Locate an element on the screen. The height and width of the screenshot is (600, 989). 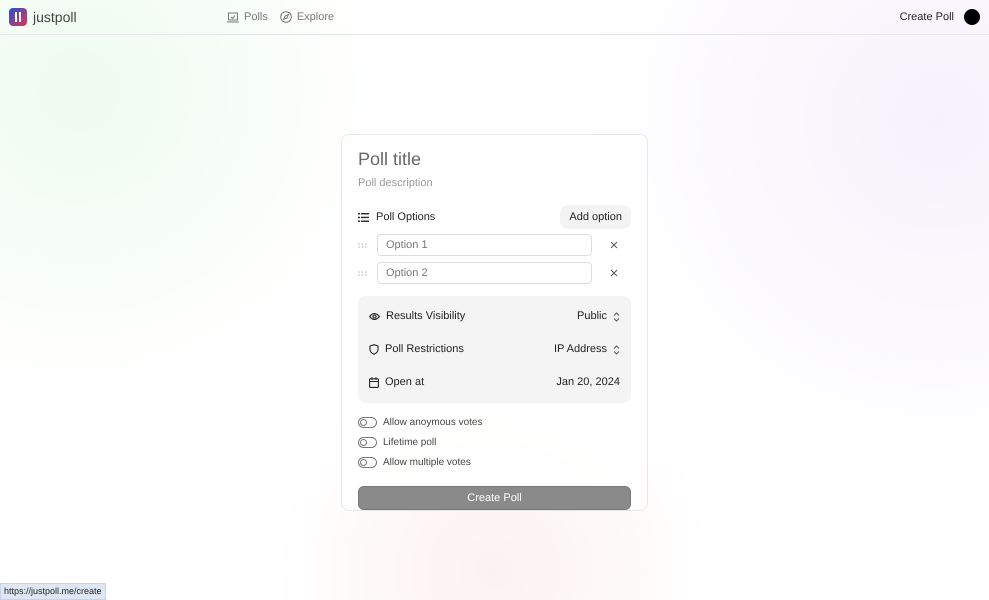
nav-link: Polls is located at coordinates (247, 17).